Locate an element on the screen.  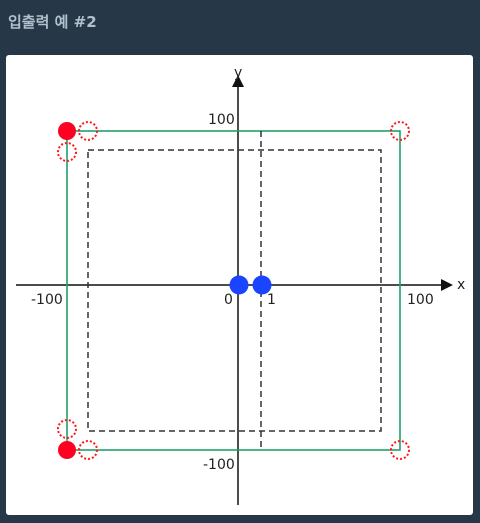
x-axis-label: x is located at coordinates (461, 285).